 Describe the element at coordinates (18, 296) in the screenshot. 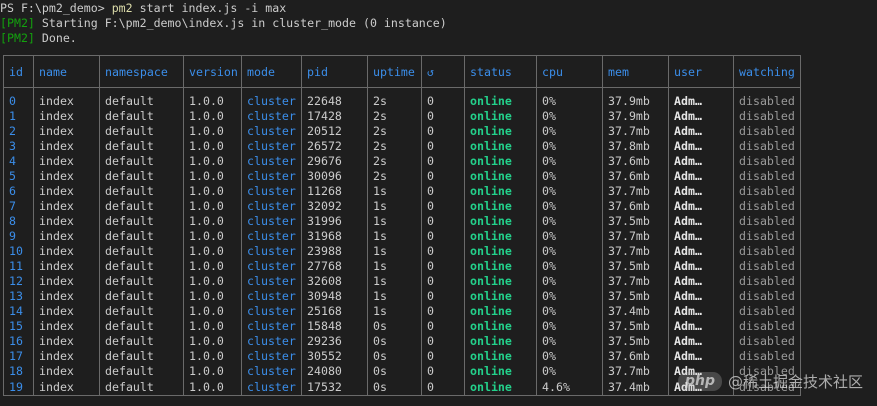

I see `col-id-cell: 13` at that location.